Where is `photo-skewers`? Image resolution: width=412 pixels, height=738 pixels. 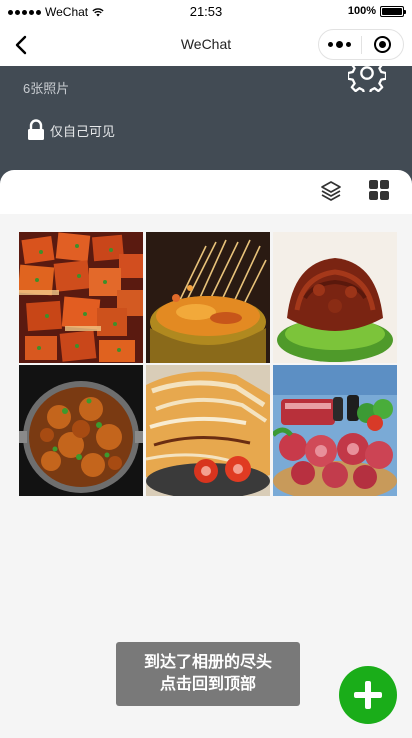
photo-skewers is located at coordinates (208, 297).